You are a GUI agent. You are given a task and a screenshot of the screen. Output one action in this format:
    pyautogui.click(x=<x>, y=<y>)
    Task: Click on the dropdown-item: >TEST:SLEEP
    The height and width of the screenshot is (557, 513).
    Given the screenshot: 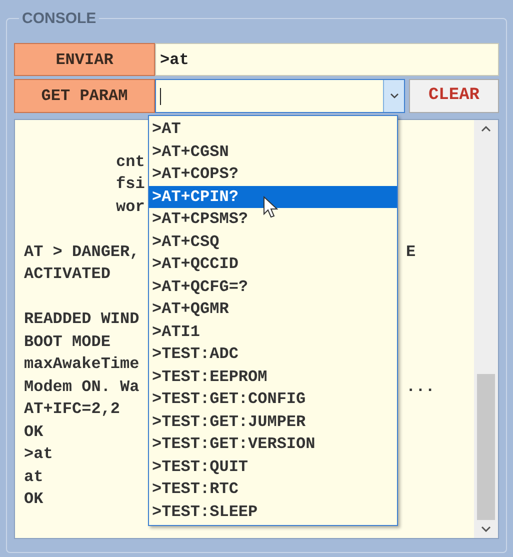 What is the action you would take?
    pyautogui.click(x=273, y=511)
    